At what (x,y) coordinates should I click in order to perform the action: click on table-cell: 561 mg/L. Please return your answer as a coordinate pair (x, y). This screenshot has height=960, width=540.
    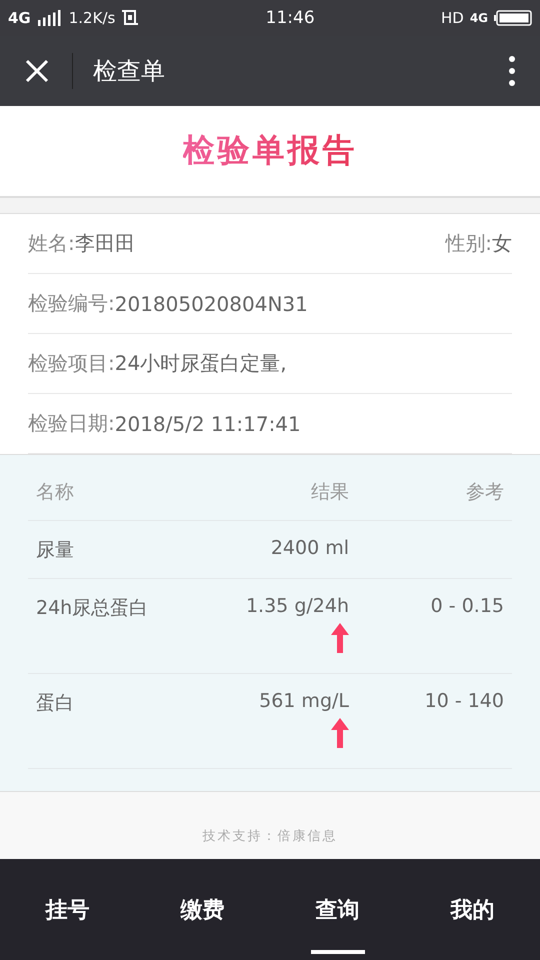
    Looking at the image, I should click on (304, 701).